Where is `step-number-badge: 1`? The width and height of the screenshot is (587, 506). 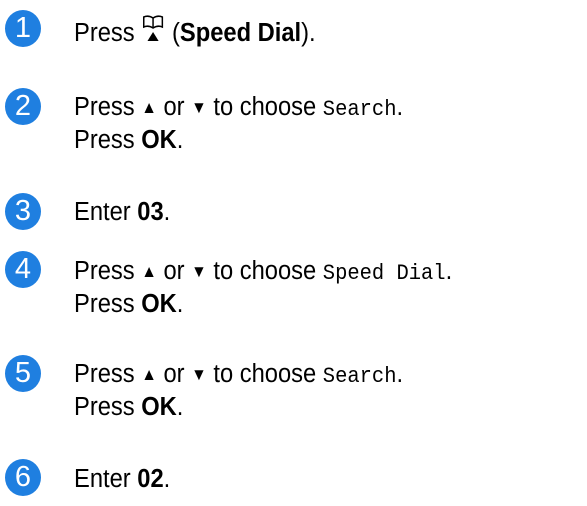
step-number-badge: 1 is located at coordinates (23, 28).